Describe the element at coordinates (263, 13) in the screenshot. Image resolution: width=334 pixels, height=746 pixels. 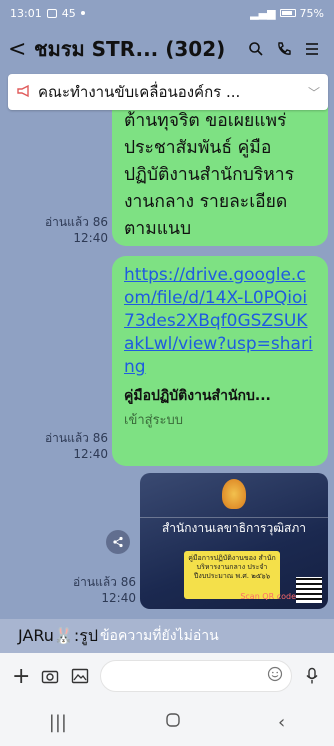
I see `signal-icon: ▂▄▆` at that location.